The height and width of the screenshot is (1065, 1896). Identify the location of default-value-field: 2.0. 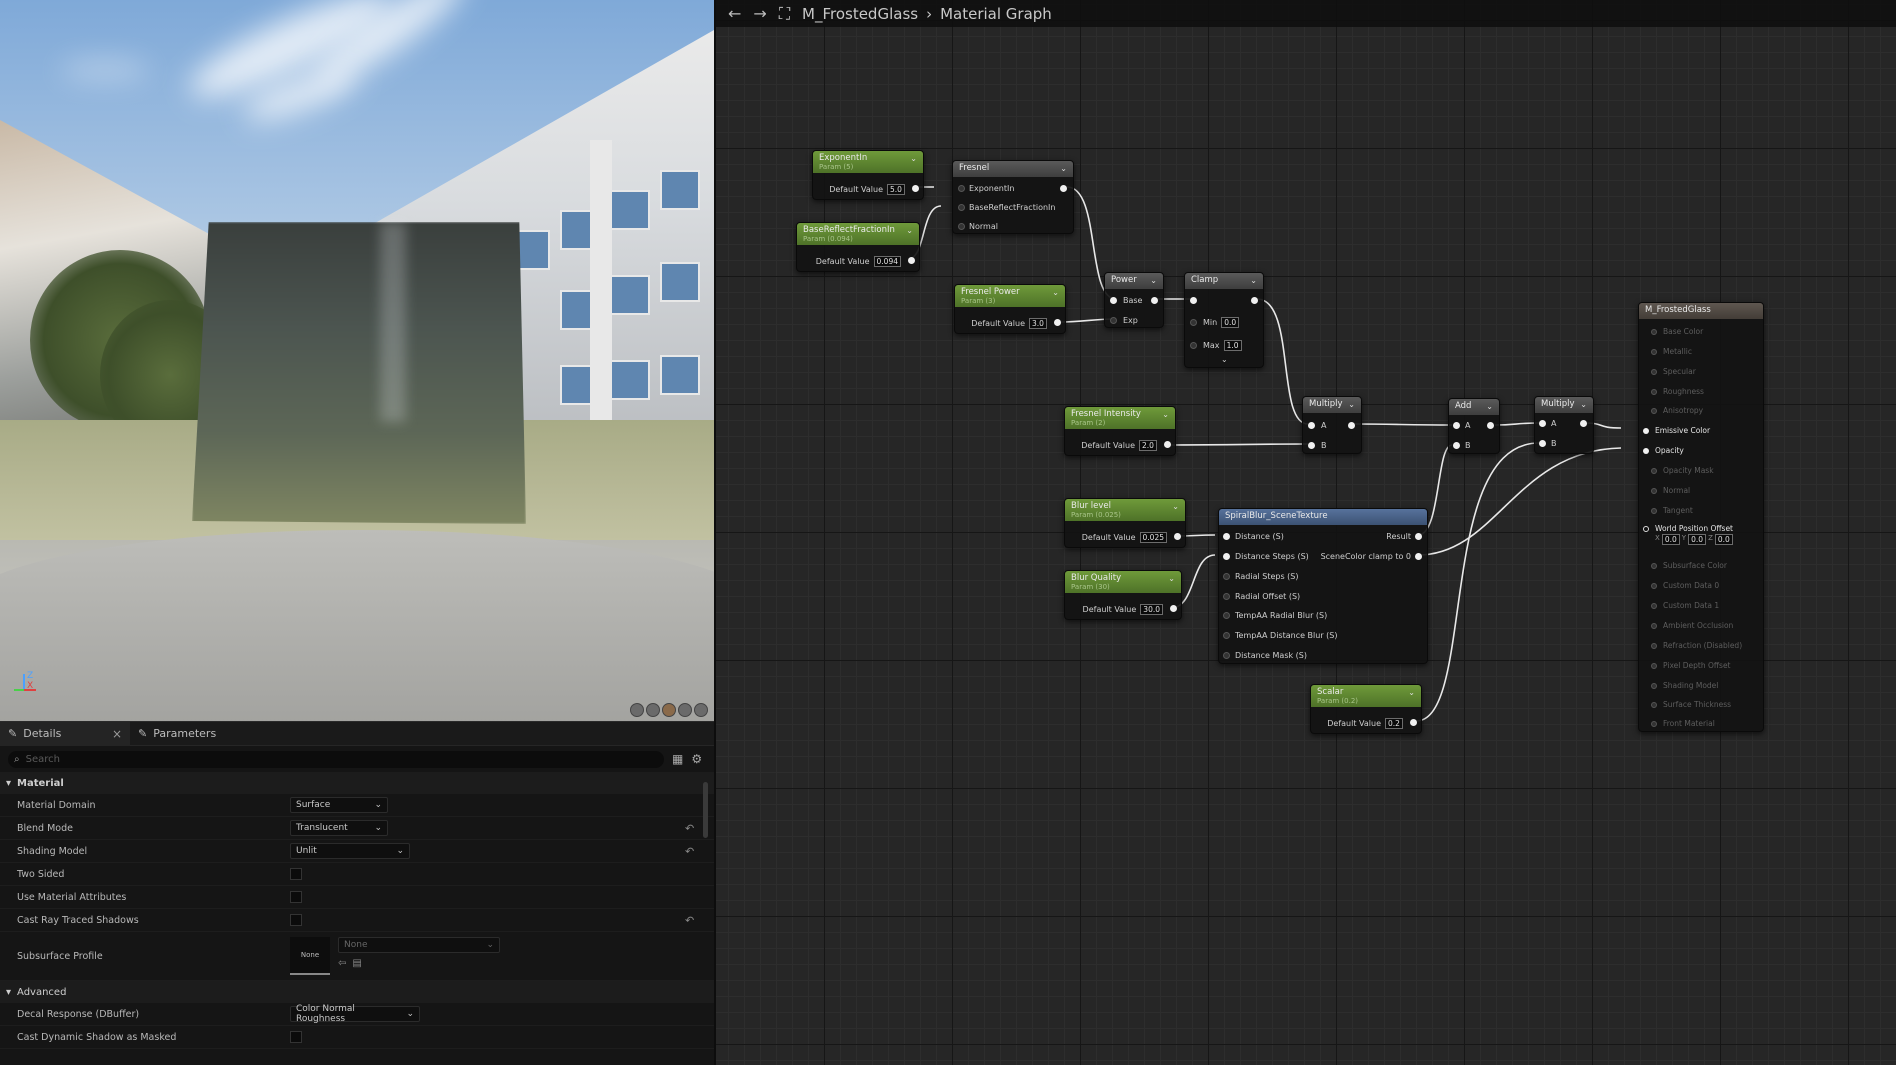
(1148, 445).